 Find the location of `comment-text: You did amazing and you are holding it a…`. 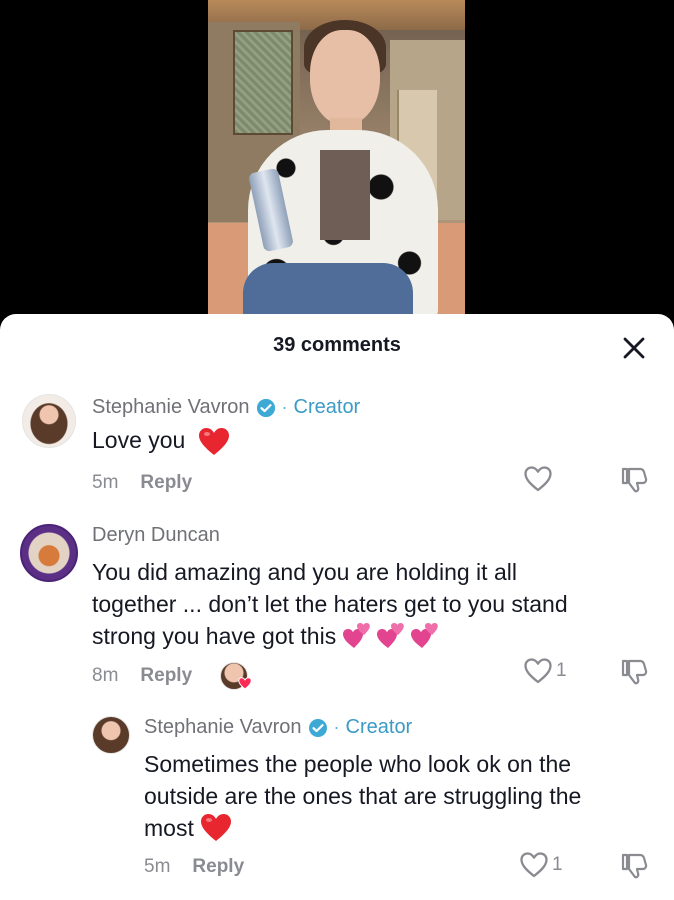

comment-text: You did amazing and you are holding it a… is located at coordinates (372, 604).